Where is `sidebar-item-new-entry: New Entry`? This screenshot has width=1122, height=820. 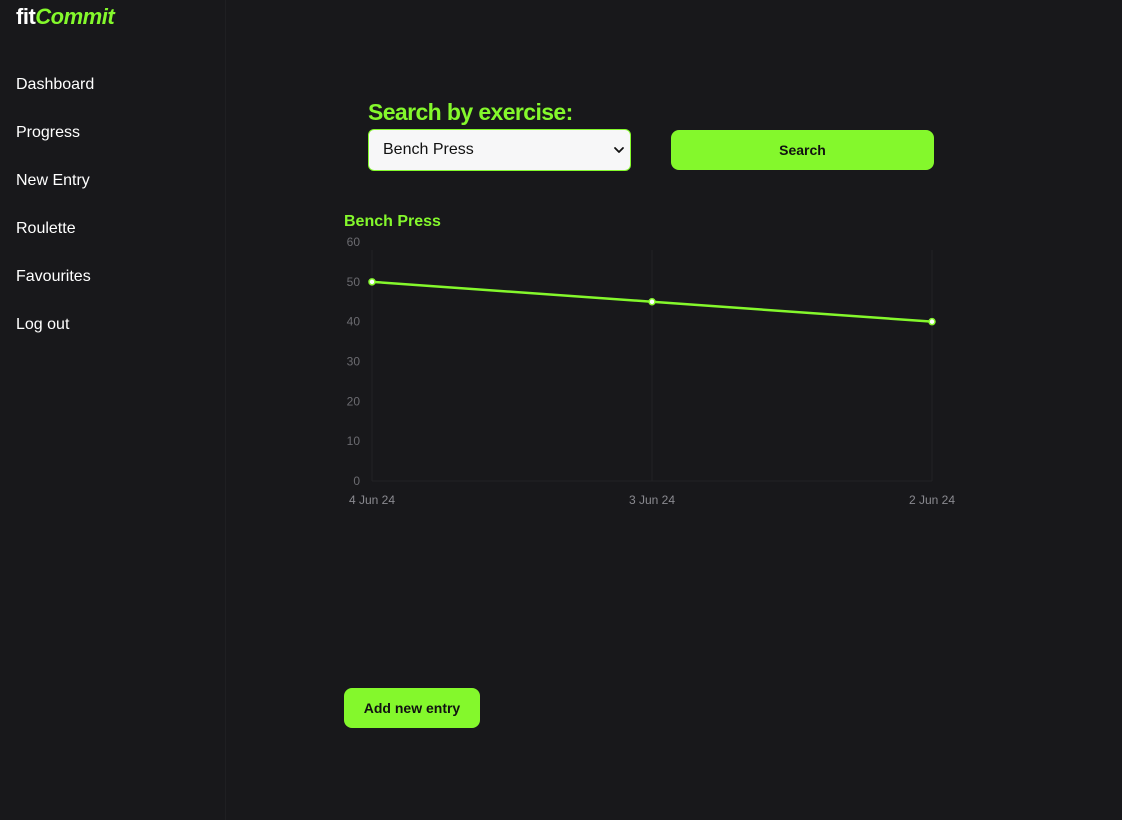
sidebar-item-new-entry: New Entry is located at coordinates (55, 194).